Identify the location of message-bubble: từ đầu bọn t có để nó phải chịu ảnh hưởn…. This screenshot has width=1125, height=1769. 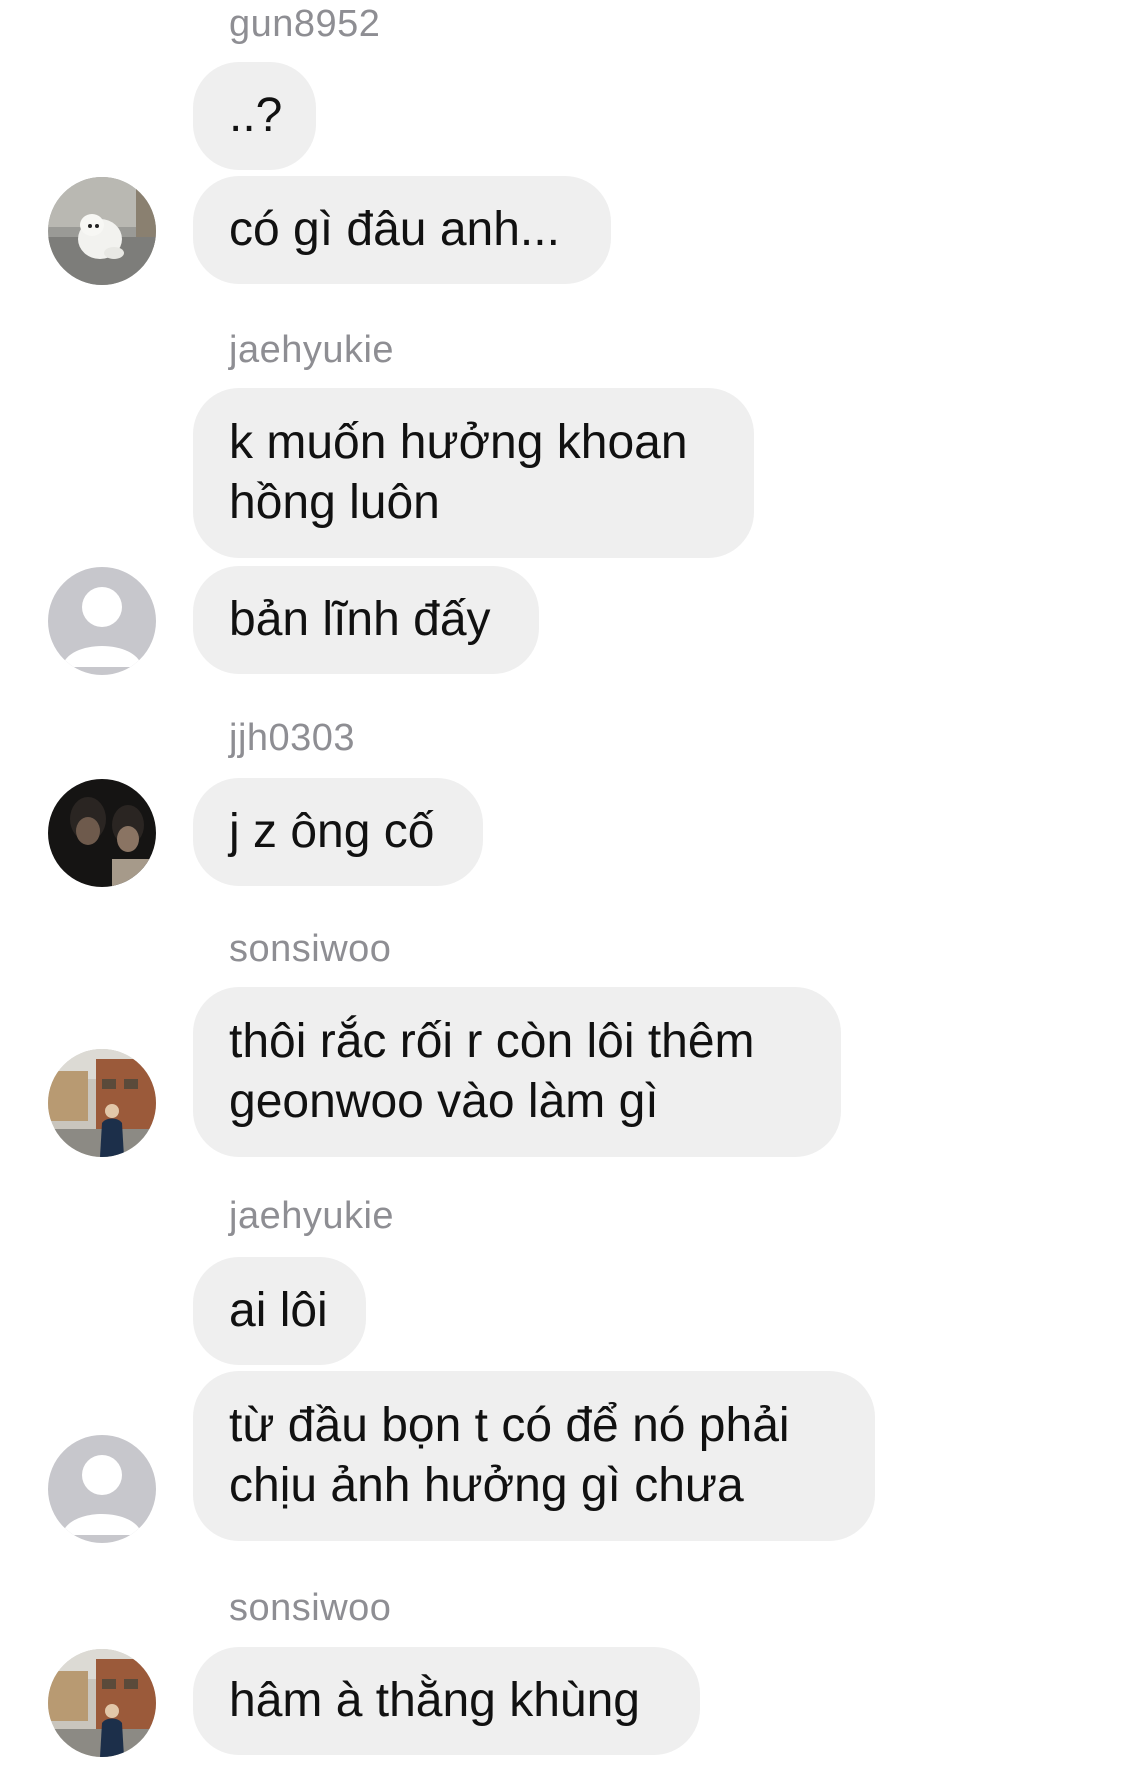
(534, 1456).